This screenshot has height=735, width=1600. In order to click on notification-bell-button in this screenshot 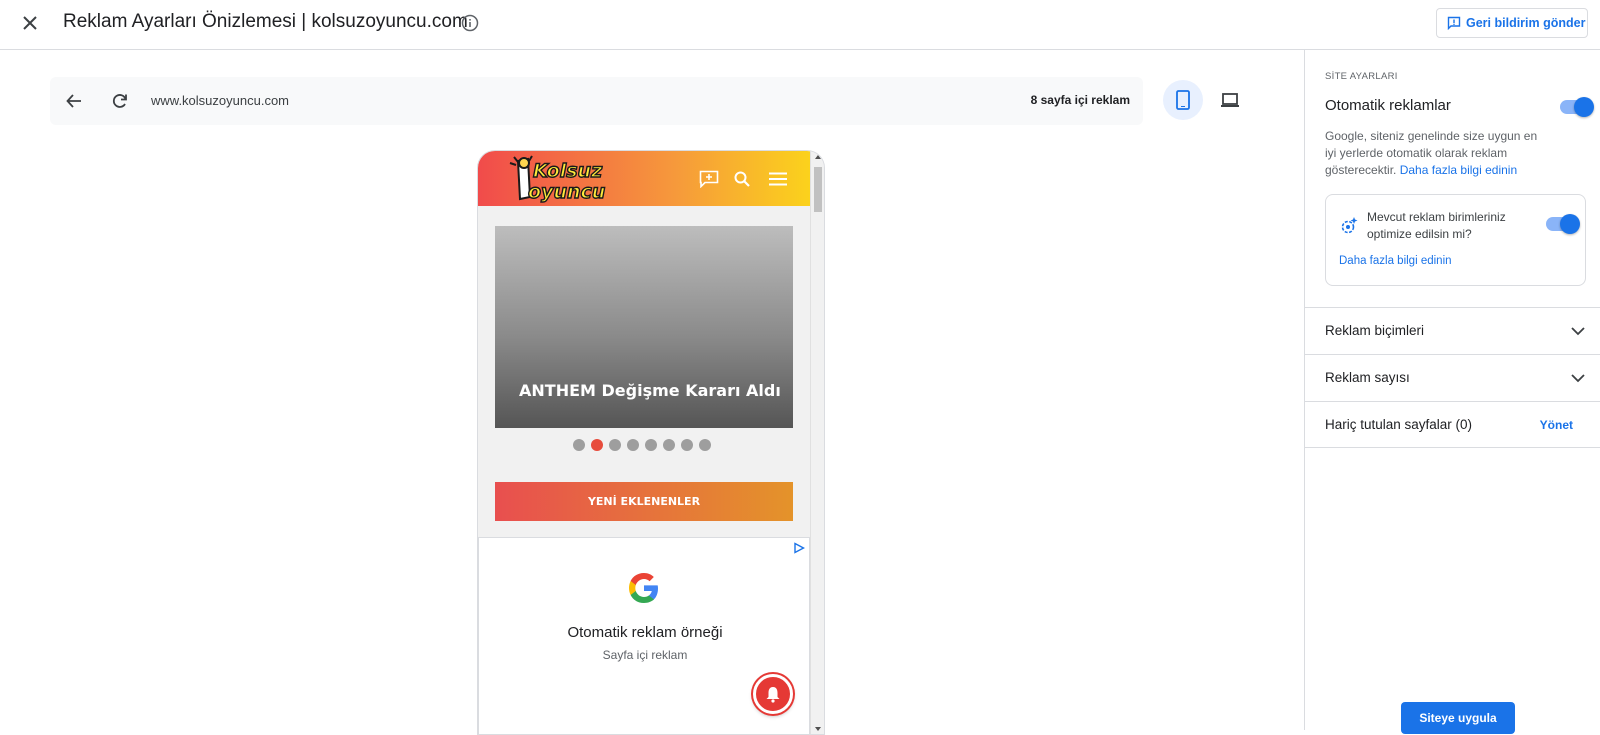, I will do `click(773, 694)`.